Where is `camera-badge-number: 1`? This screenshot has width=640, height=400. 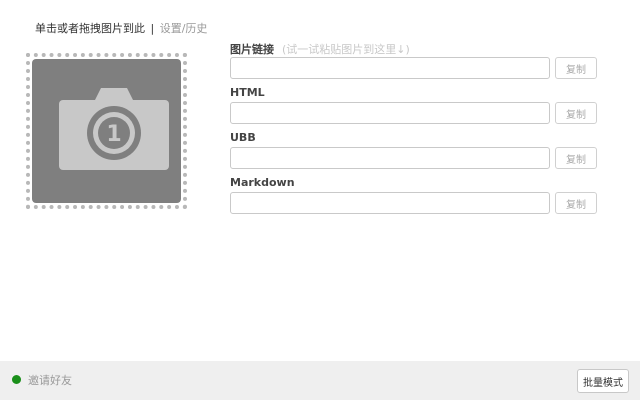
camera-badge-number: 1 is located at coordinates (113, 134).